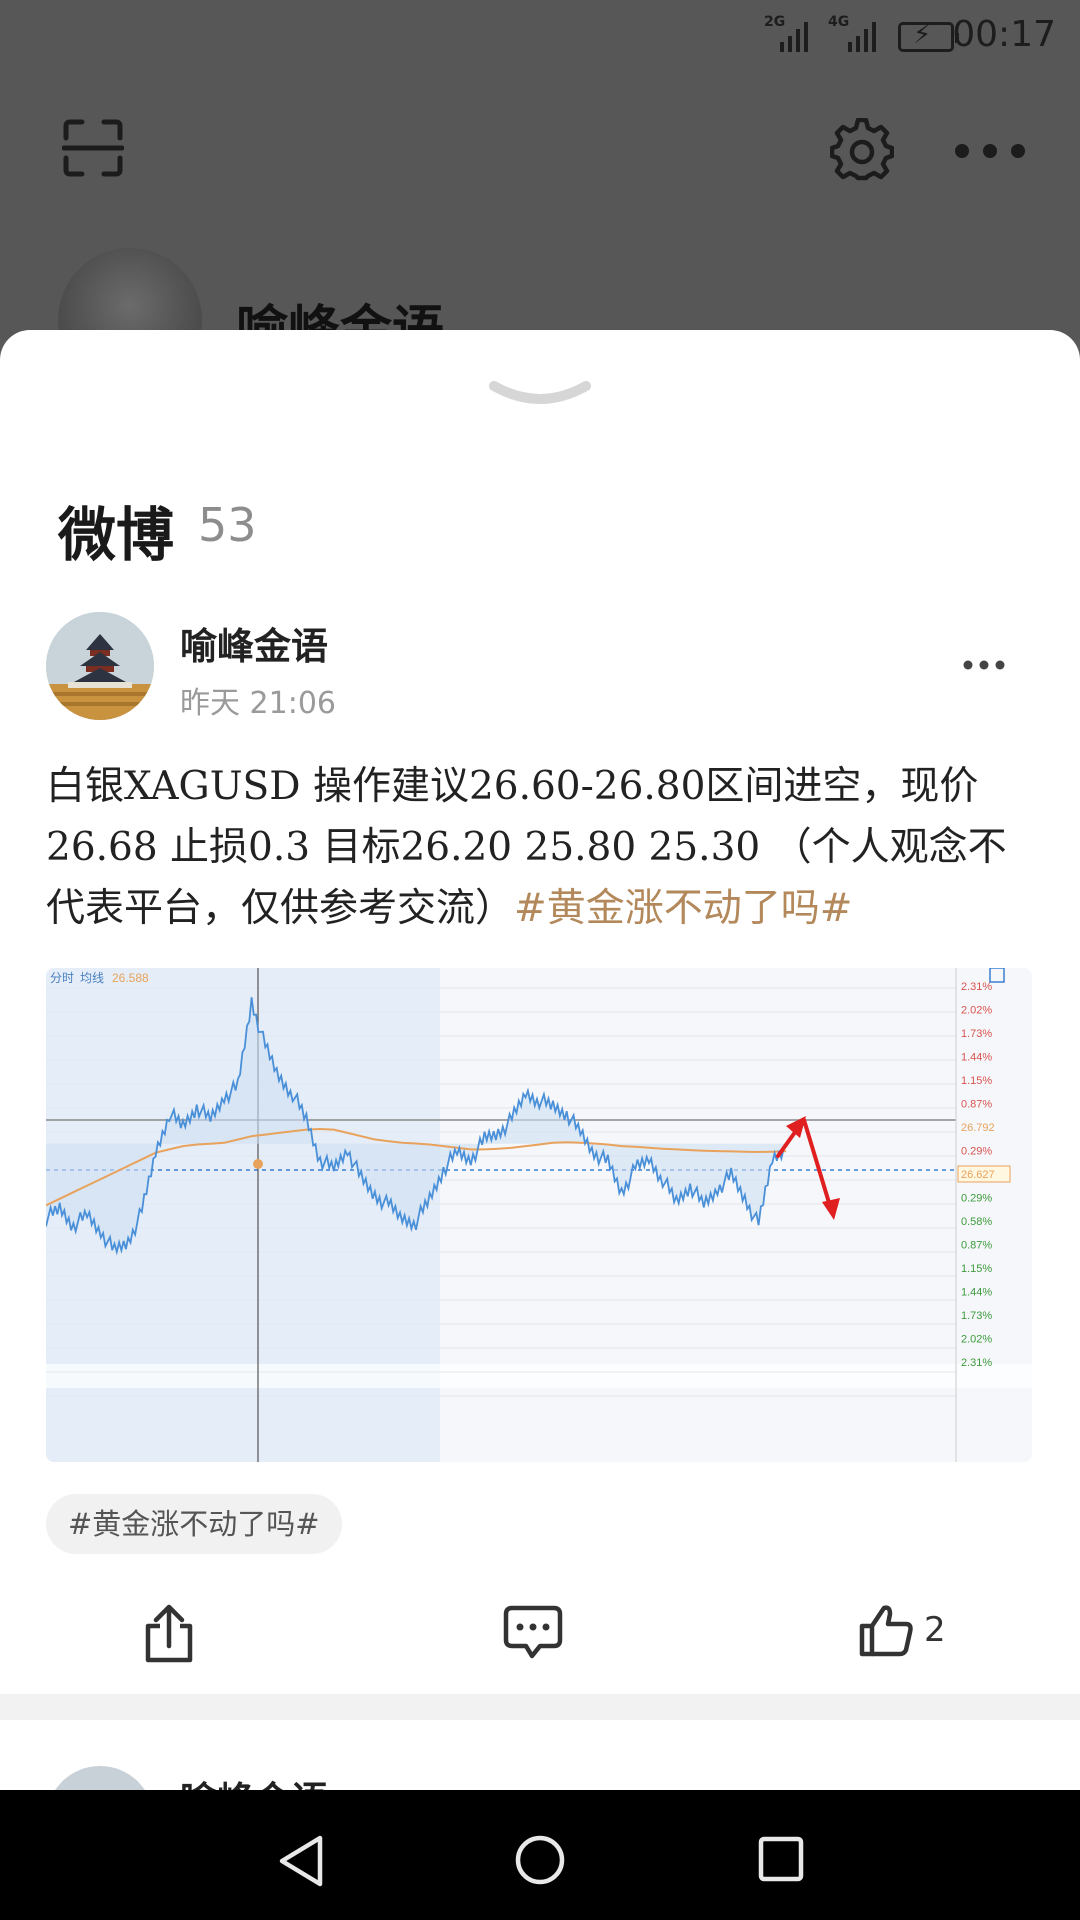 The image size is (1080, 1920). What do you see at coordinates (997, 975) in the screenshot?
I see `chart-expand-icon` at bounding box center [997, 975].